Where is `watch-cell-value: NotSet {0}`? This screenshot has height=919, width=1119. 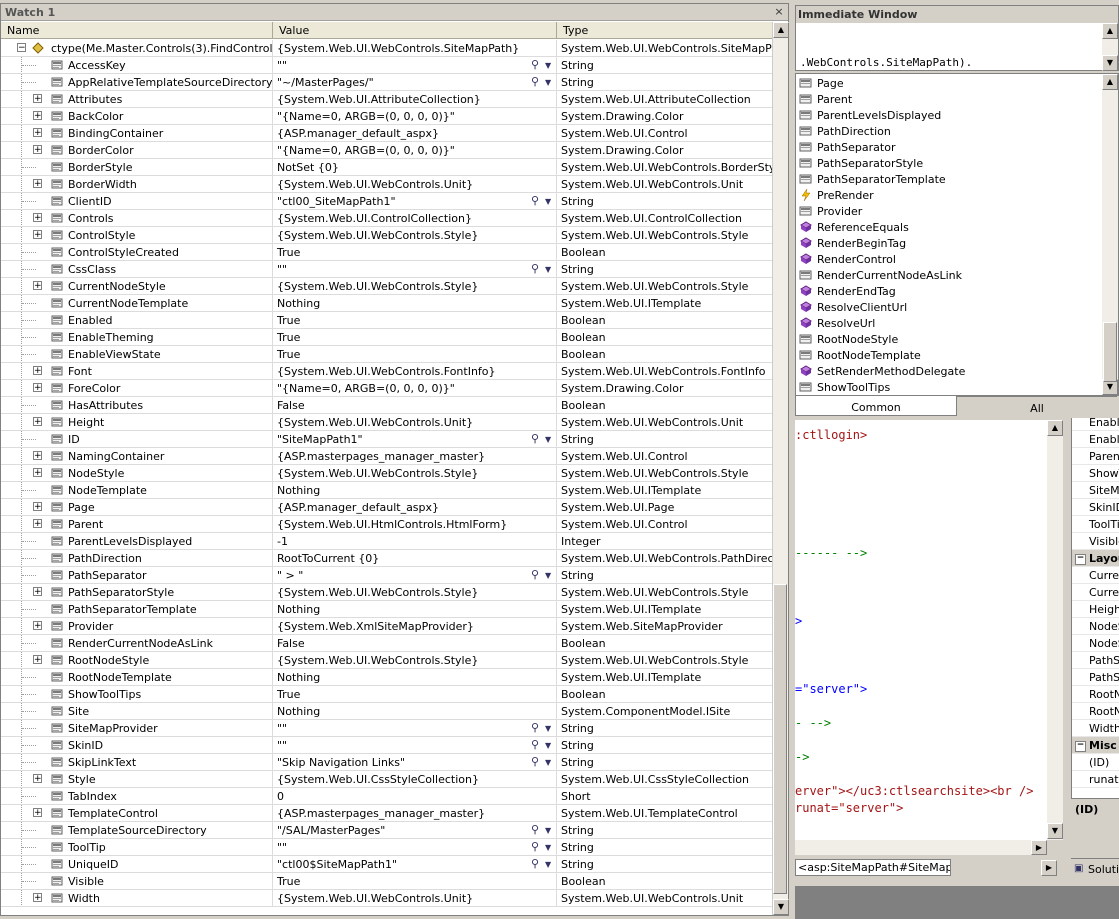 watch-cell-value: NotSet {0} is located at coordinates (415, 167).